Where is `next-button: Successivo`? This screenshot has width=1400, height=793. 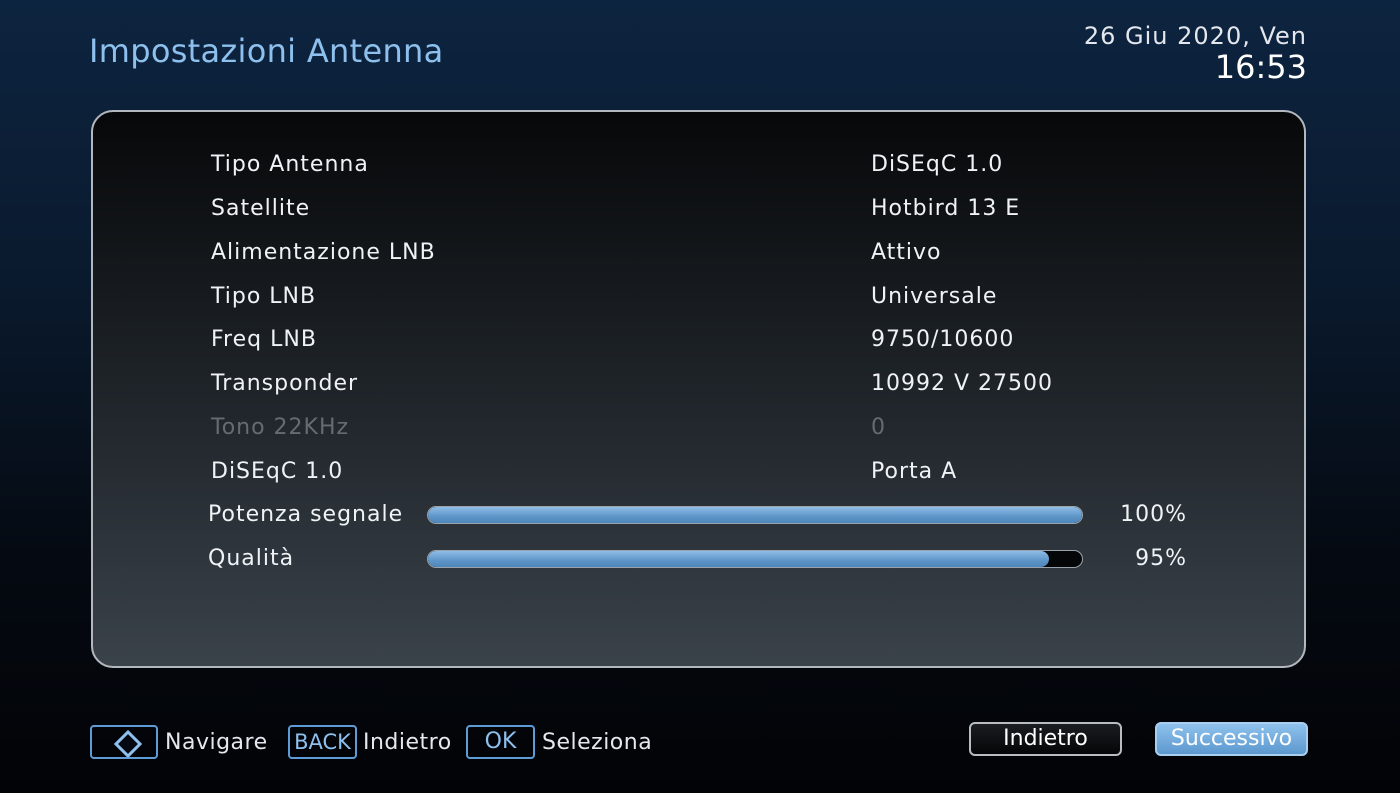 next-button: Successivo is located at coordinates (1231, 739).